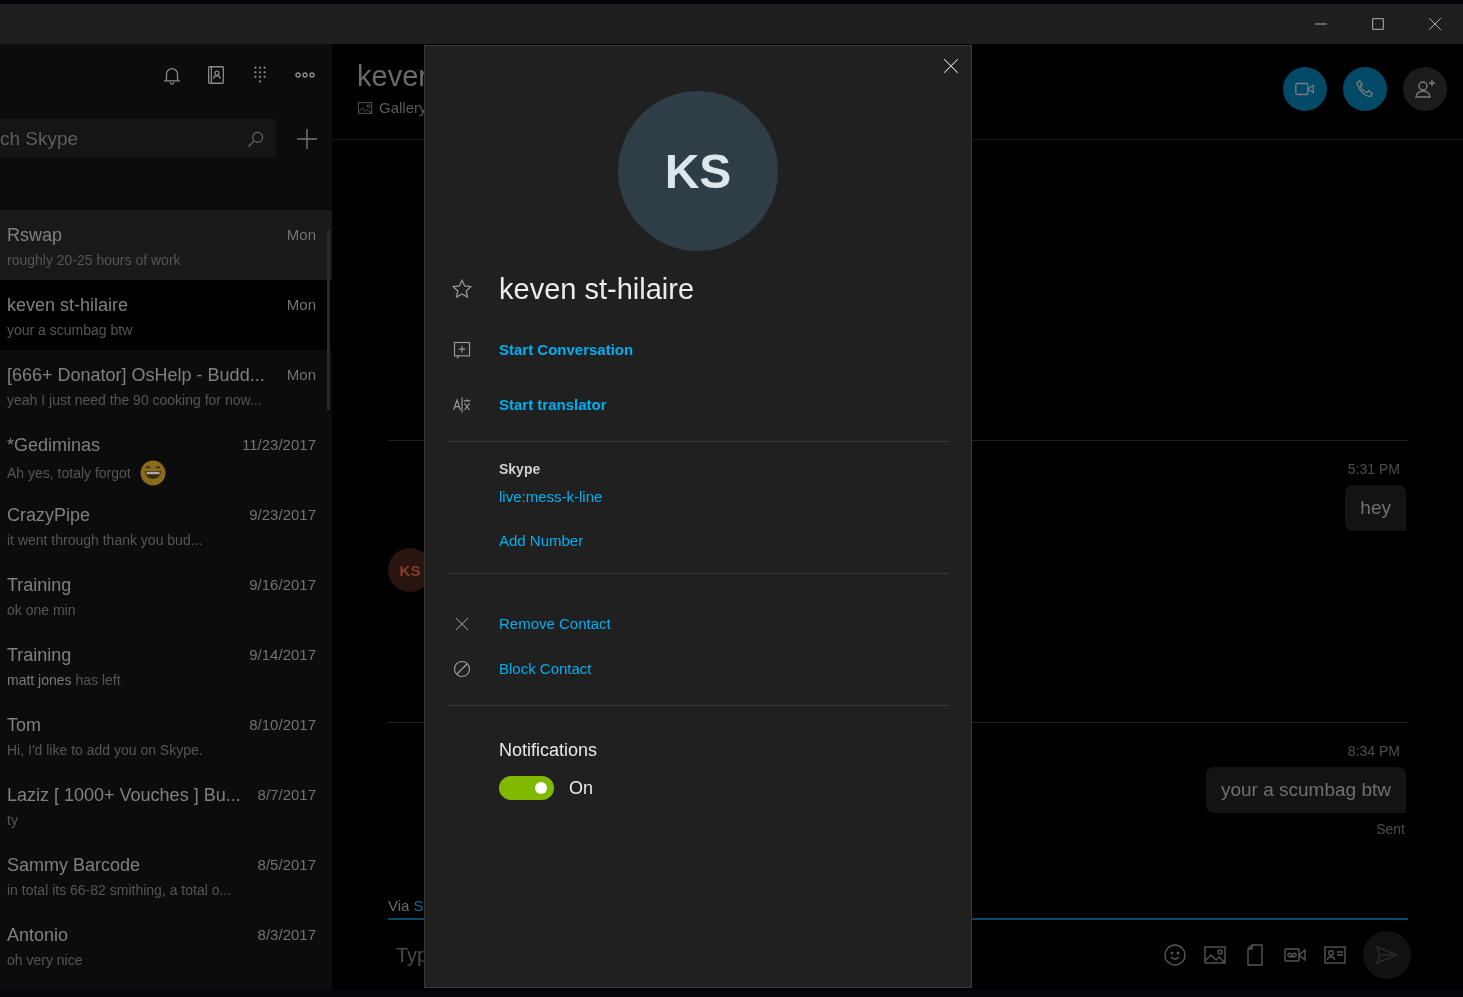 The width and height of the screenshot is (1463, 997). Describe the element at coordinates (279, 445) in the screenshot. I see `chat-time: 11/23/2017` at that location.